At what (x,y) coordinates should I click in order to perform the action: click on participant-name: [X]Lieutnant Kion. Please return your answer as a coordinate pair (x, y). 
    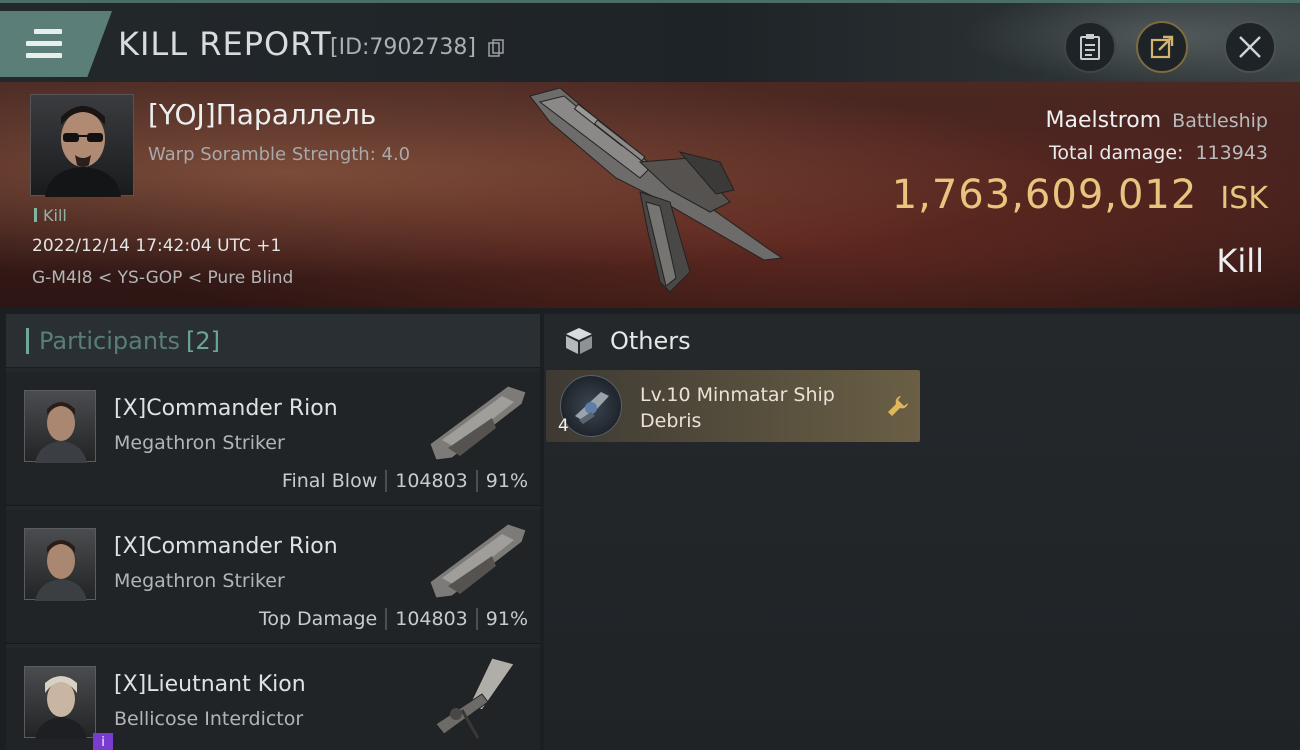
    Looking at the image, I should click on (210, 684).